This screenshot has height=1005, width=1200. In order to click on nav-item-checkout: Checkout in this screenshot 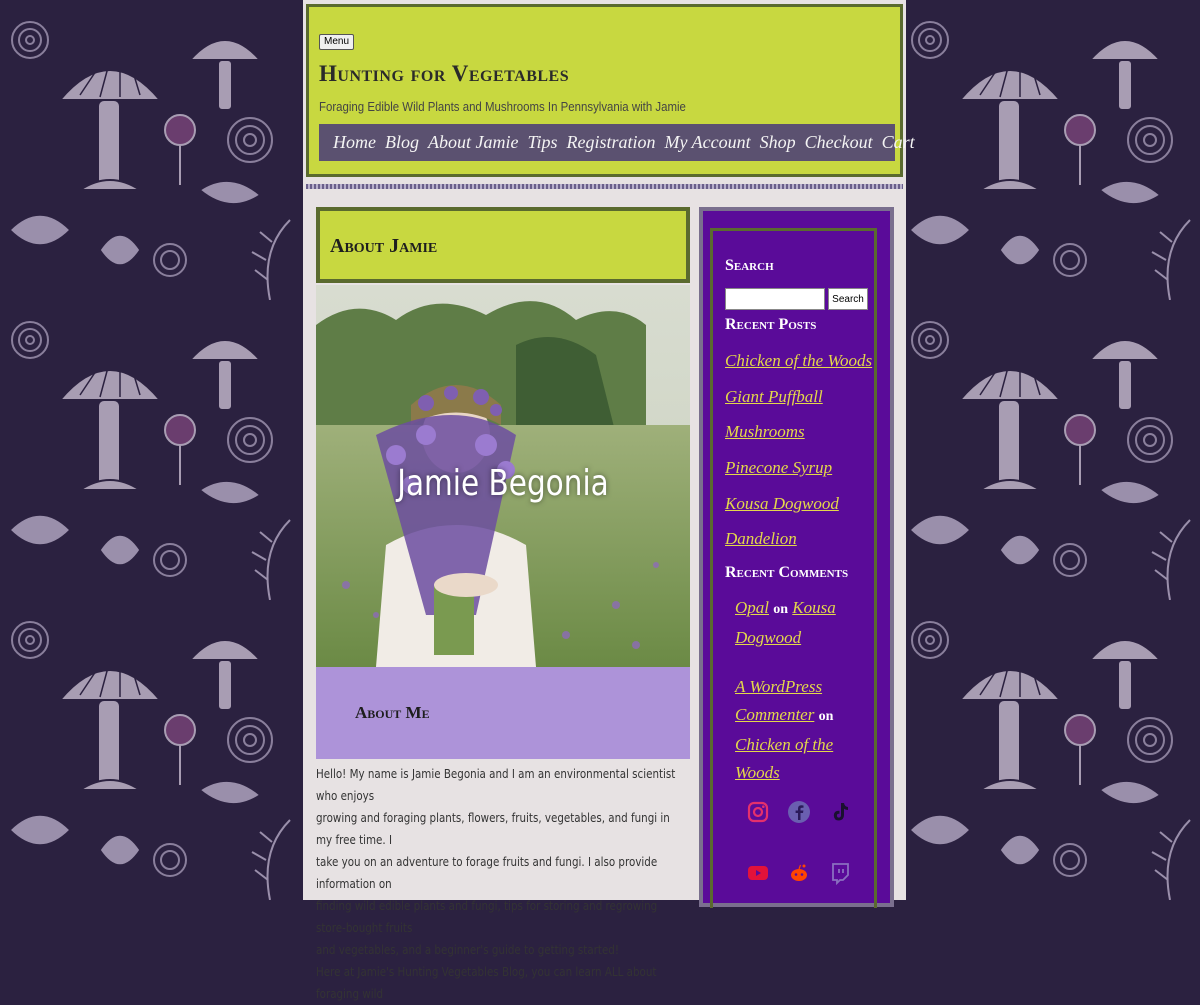, I will do `click(839, 142)`.